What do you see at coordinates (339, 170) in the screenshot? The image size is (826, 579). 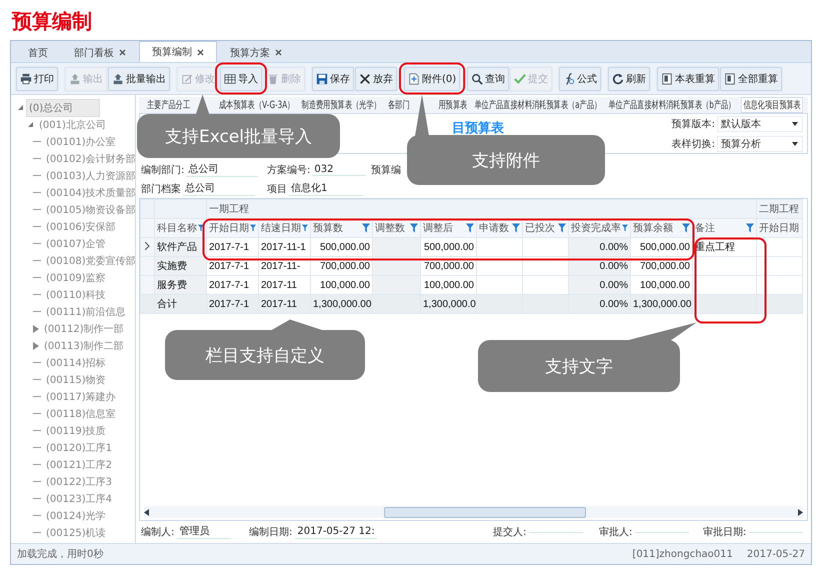 I see `text-field: 032` at bounding box center [339, 170].